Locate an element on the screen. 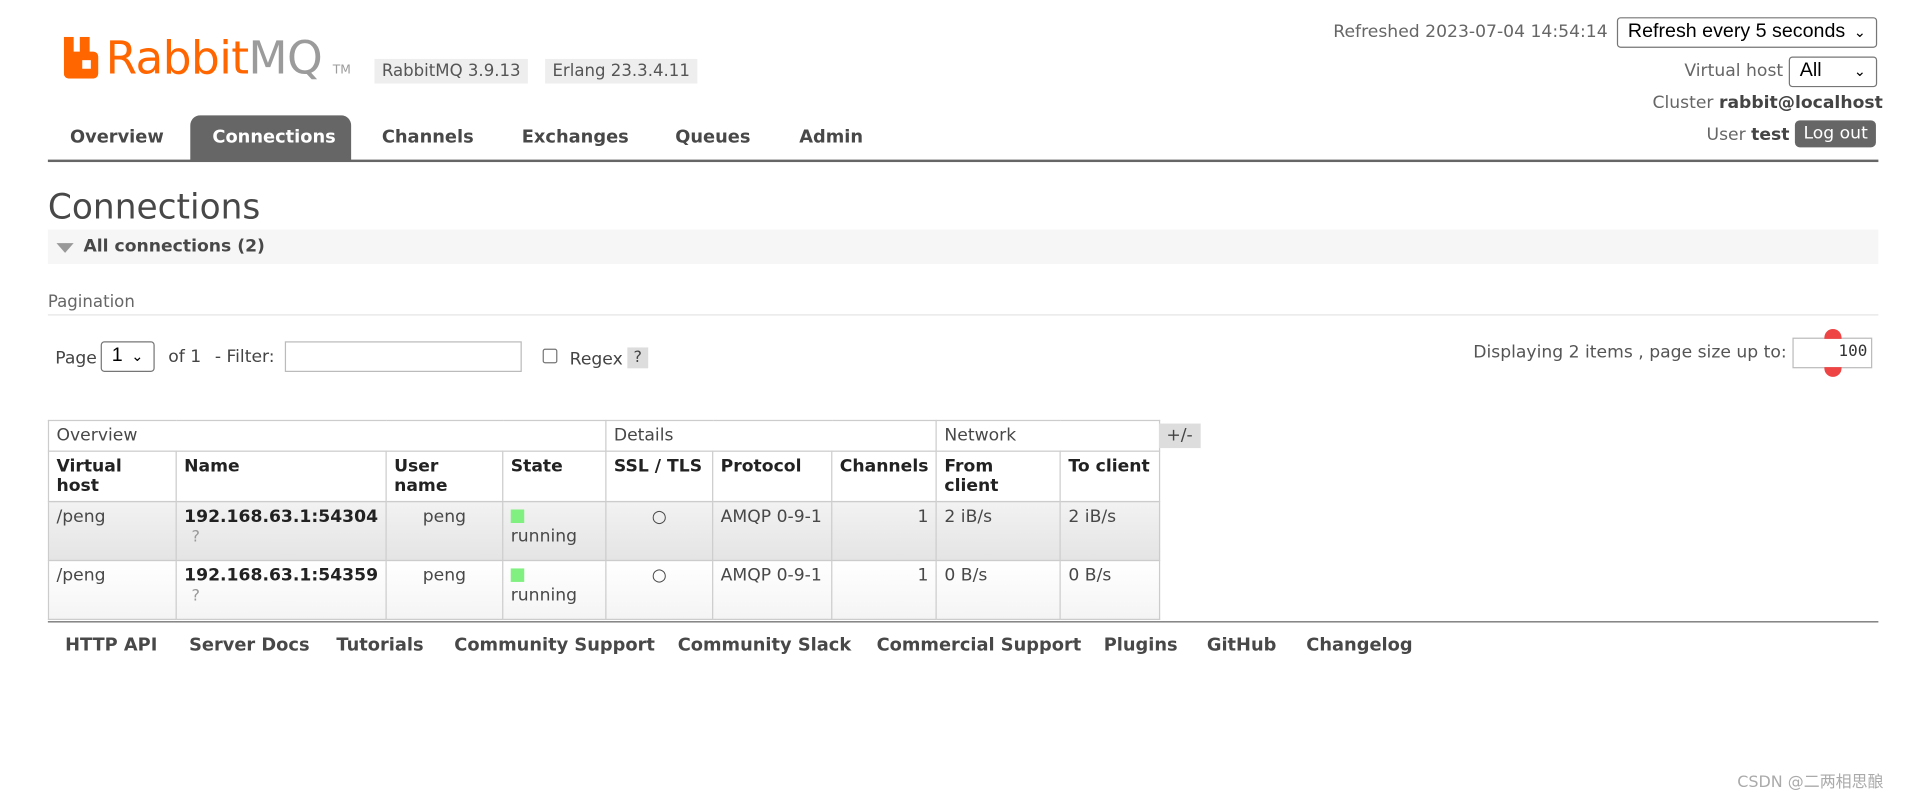 Image resolution: width=1920 pixels, height=798 pixels. tab-admin: Admin is located at coordinates (831, 138).